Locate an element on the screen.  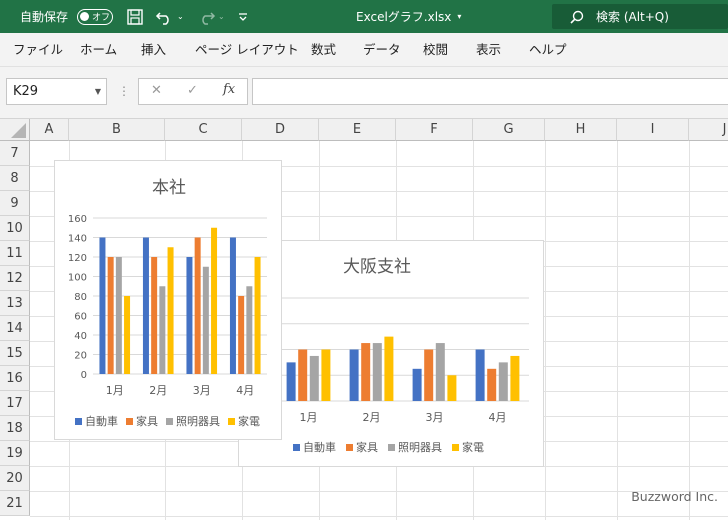
headquarters-y-tick-label: 80 is located at coordinates (80, 297).